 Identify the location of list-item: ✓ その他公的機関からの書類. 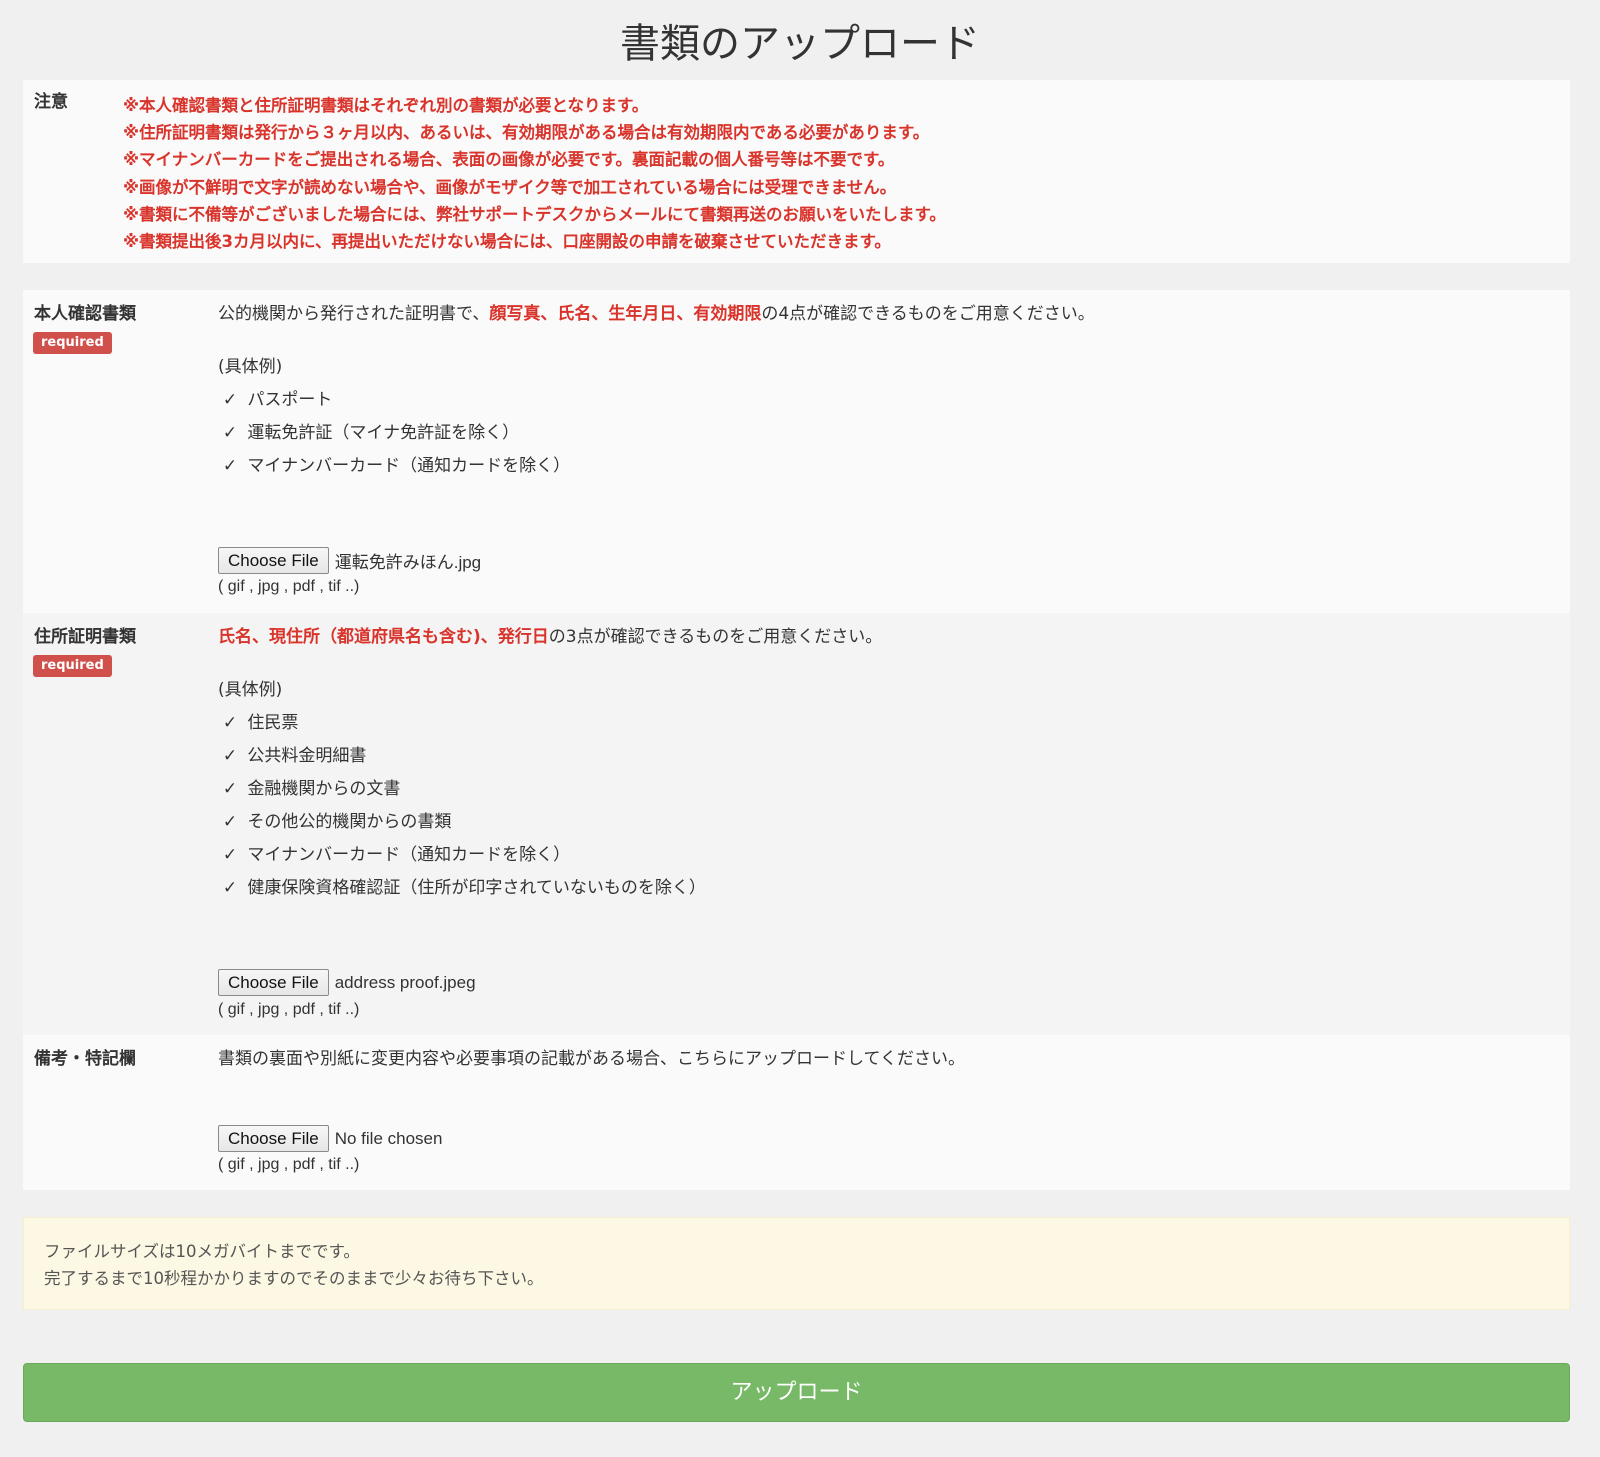
(462, 822).